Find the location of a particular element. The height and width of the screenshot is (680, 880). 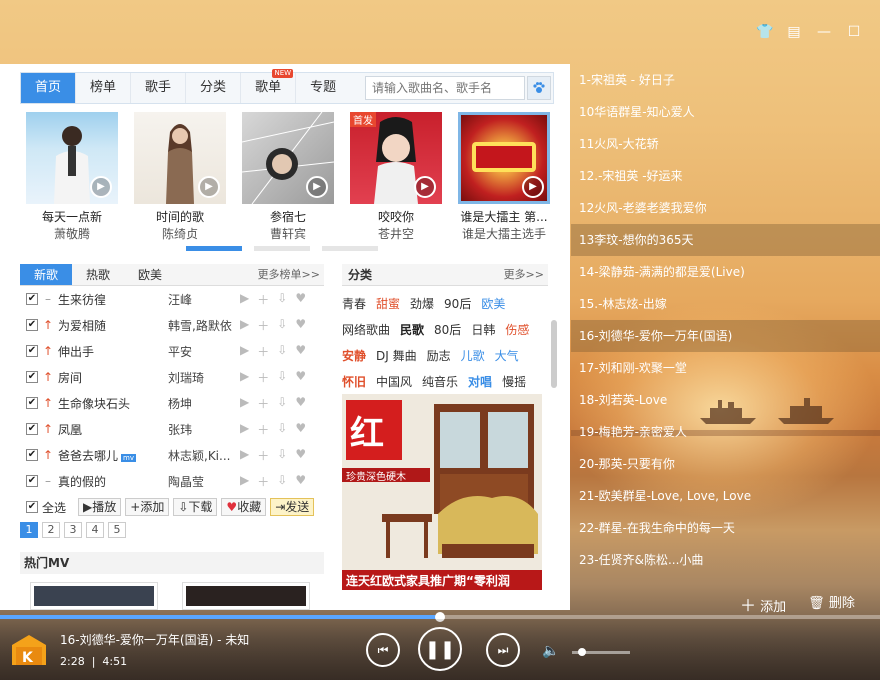

song-row: ✔ ↑ 房间 刘瑞琦 ▶ ＋ ⇩ ♥ is located at coordinates (172, 377).